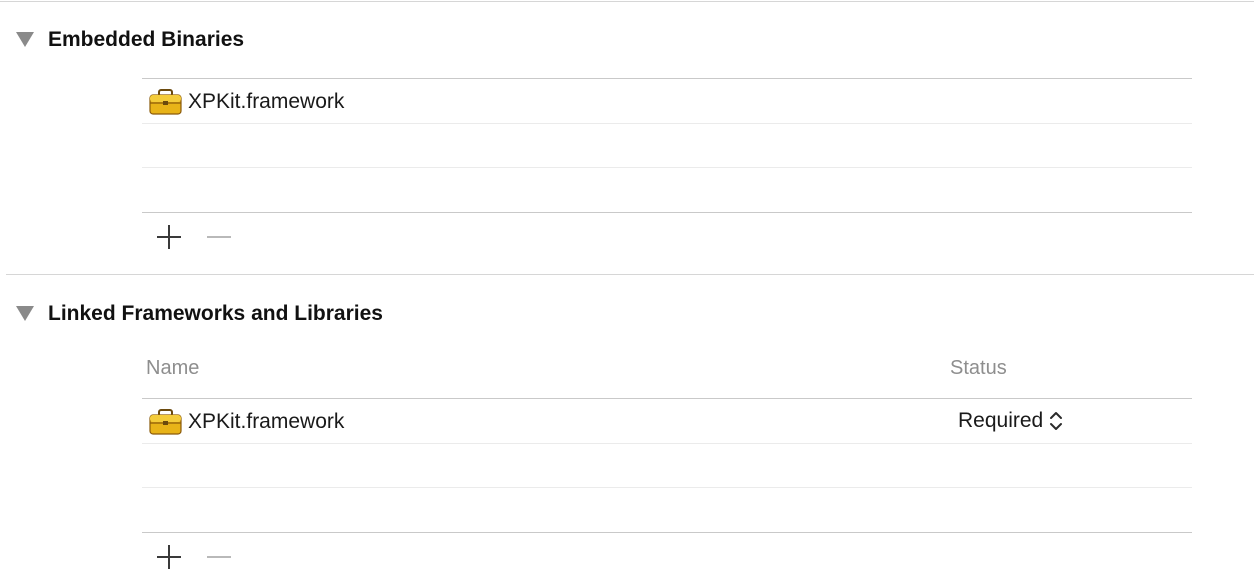 The width and height of the screenshot is (1254, 580). What do you see at coordinates (627, 1) in the screenshot?
I see `top-separator` at bounding box center [627, 1].